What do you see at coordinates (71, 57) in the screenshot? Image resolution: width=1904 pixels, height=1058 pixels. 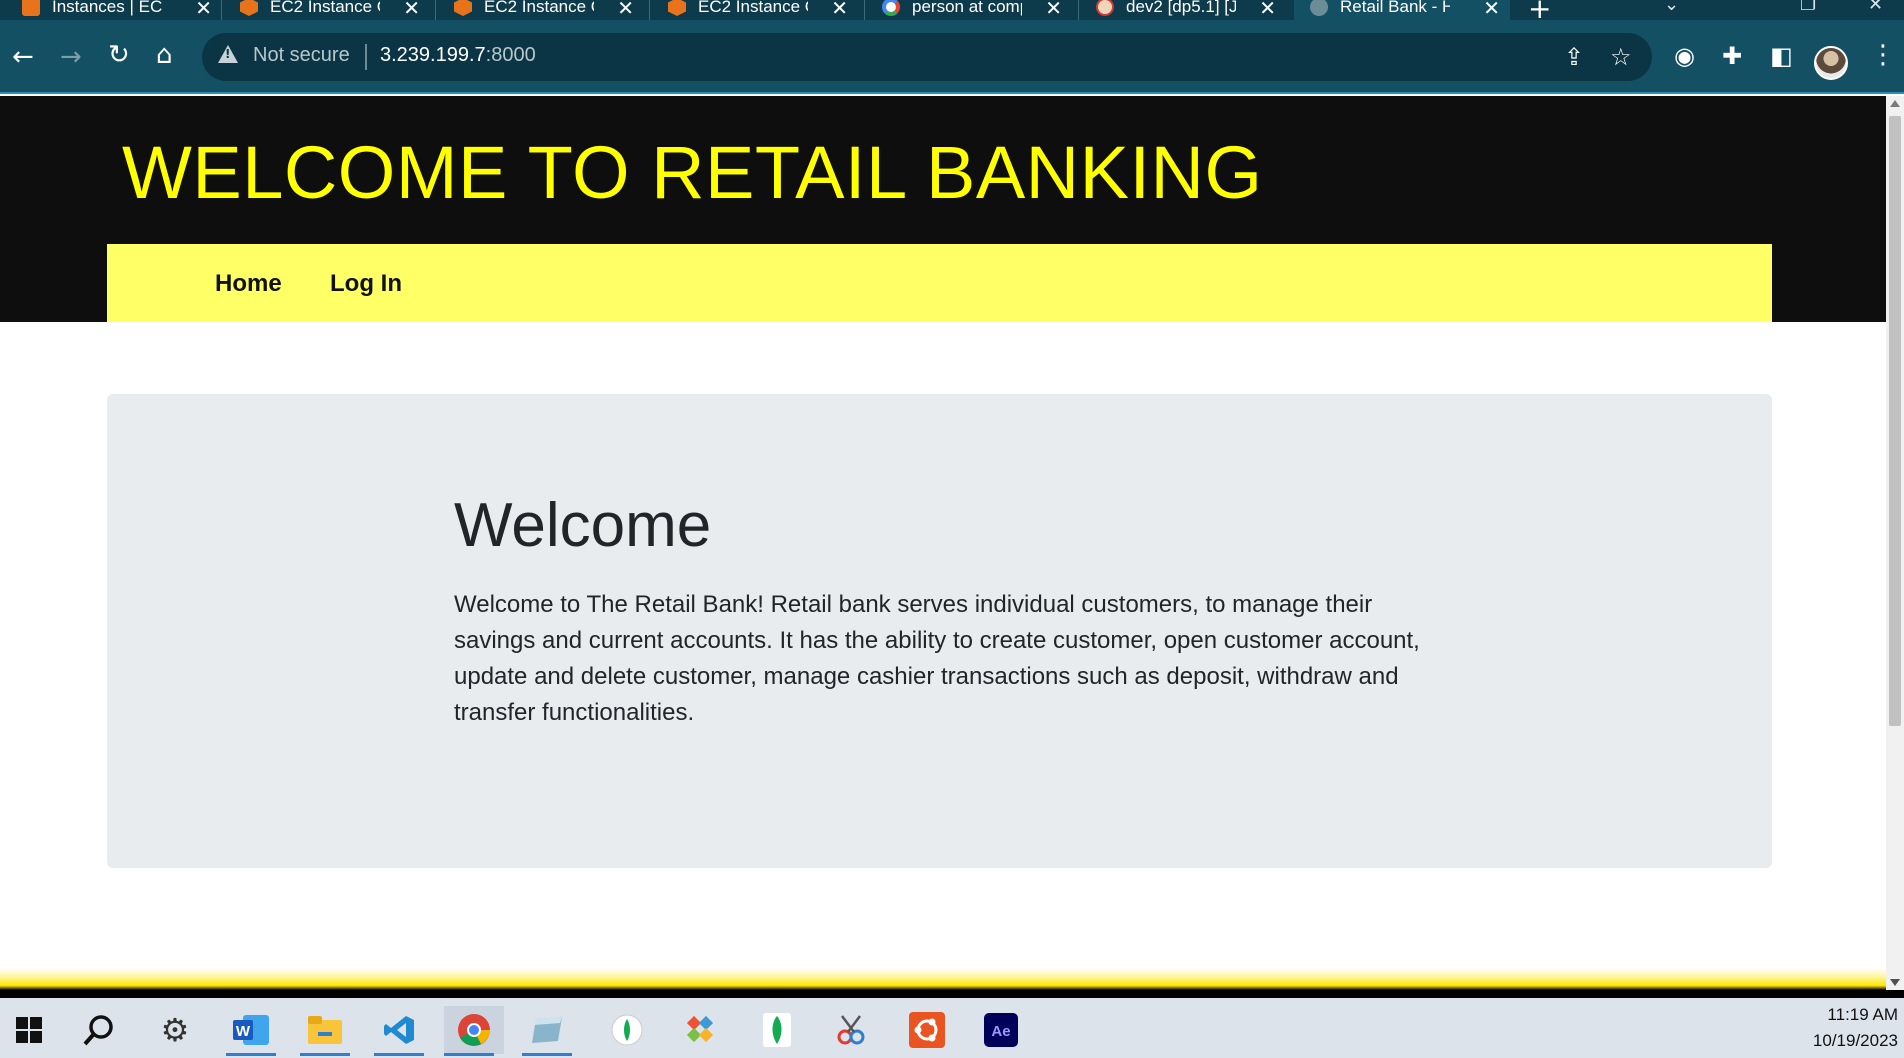 I see `forward-icon: →` at bounding box center [71, 57].